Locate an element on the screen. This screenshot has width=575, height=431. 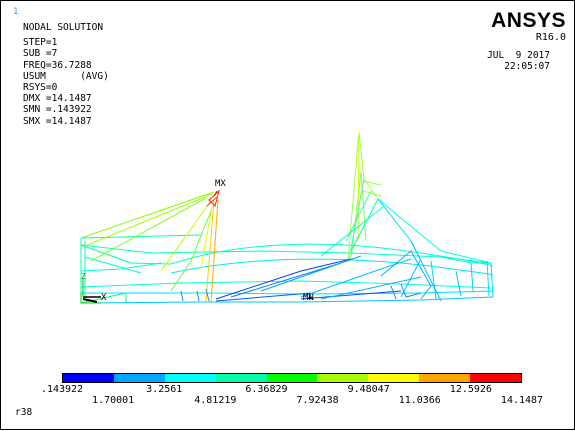
legend-tick-9: 14.1487 is located at coordinates (522, 400).